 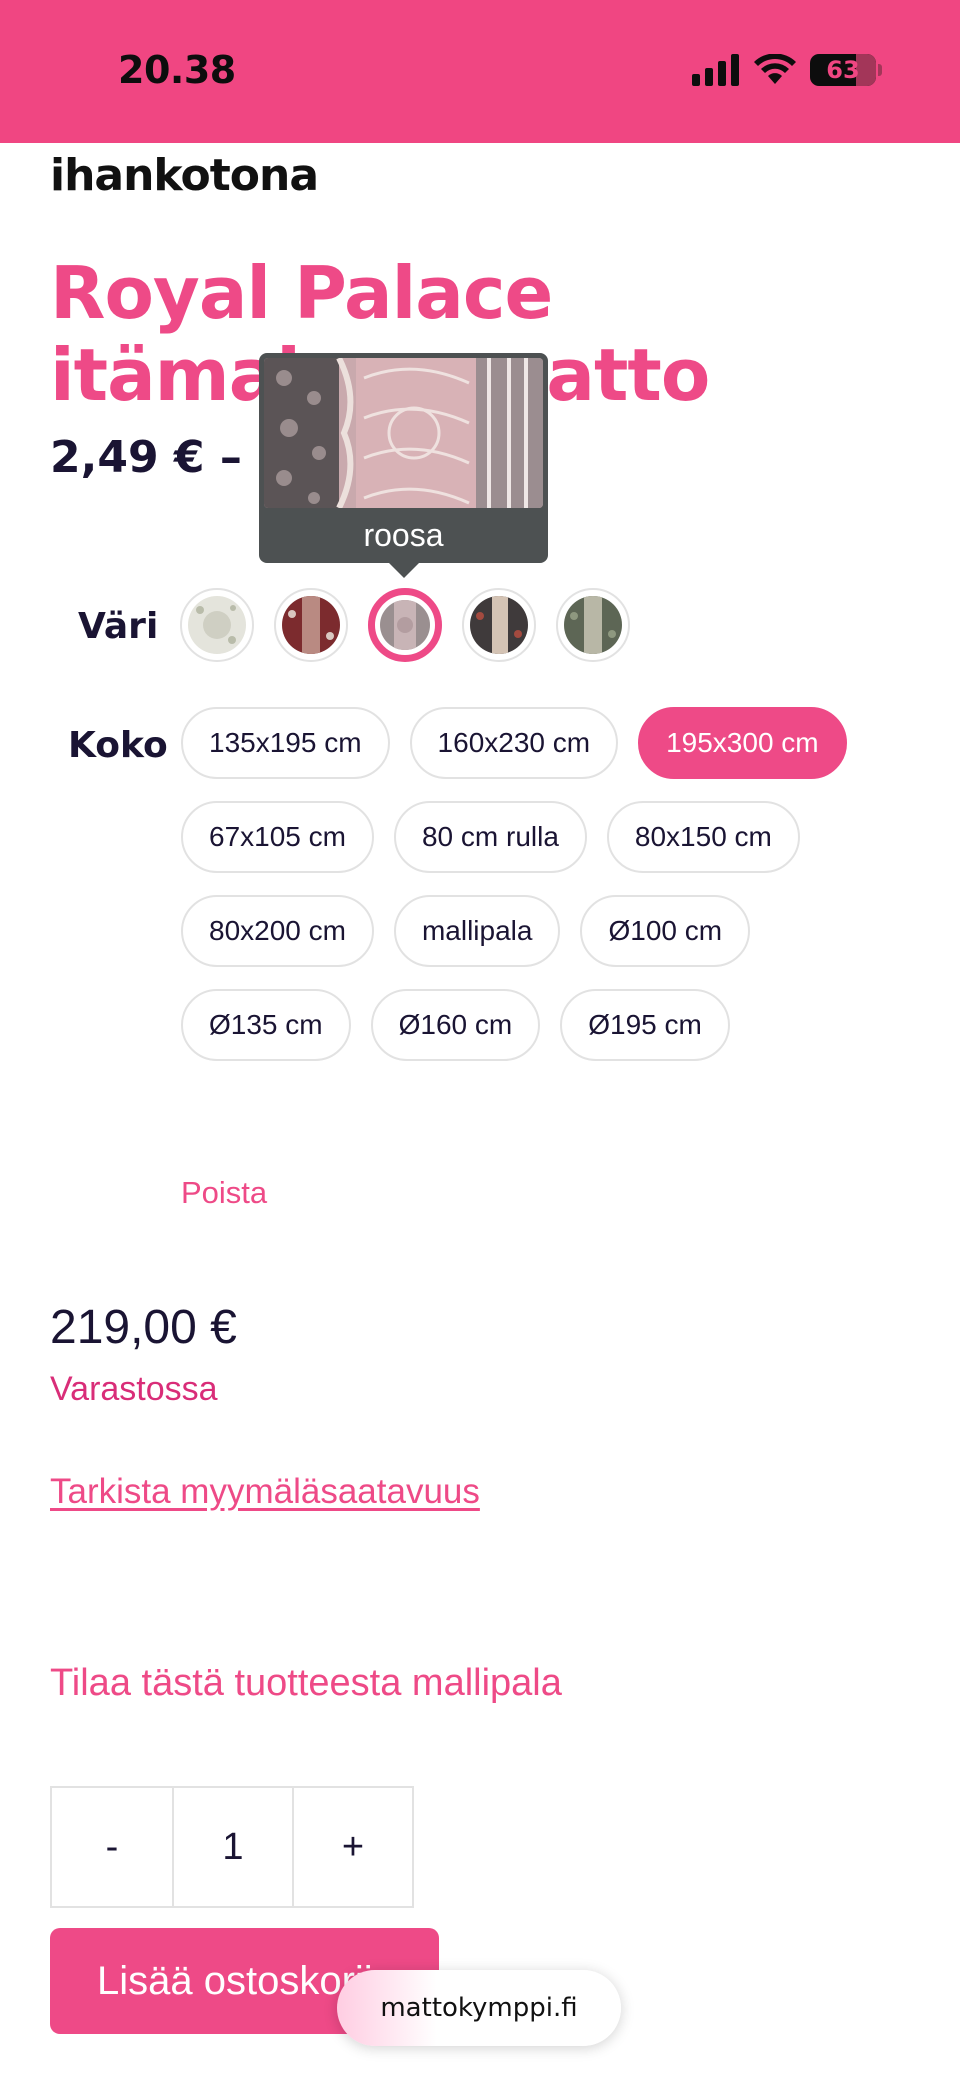 I want to click on size-option-80-rulla: 80 cm rulla, so click(x=490, y=837).